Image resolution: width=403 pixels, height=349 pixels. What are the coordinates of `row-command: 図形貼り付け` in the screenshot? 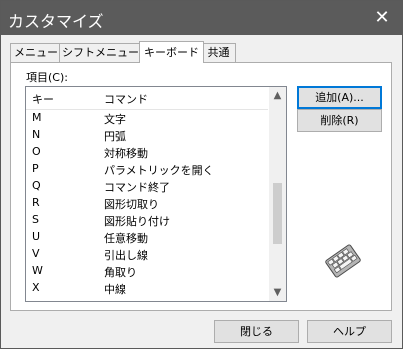 It's located at (137, 221).